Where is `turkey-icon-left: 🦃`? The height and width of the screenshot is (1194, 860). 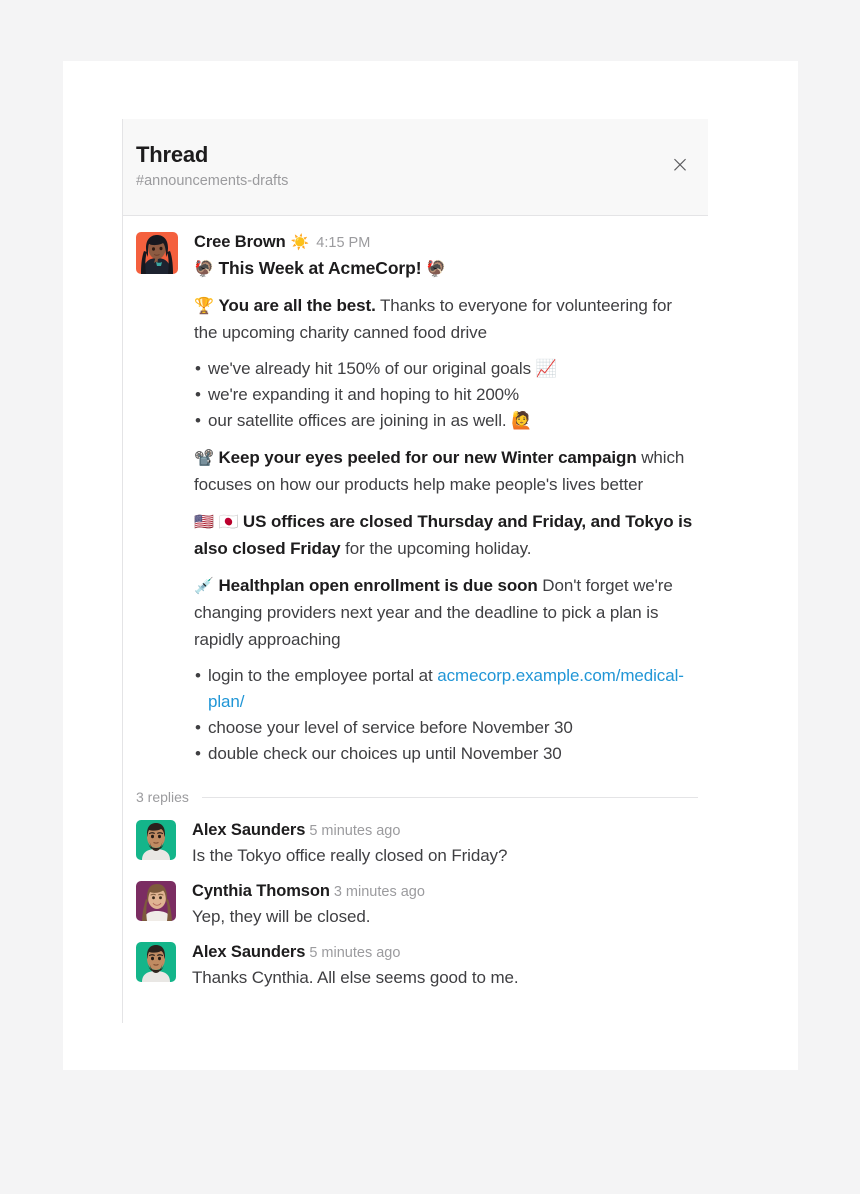
turkey-icon-left: 🦃 is located at coordinates (204, 268).